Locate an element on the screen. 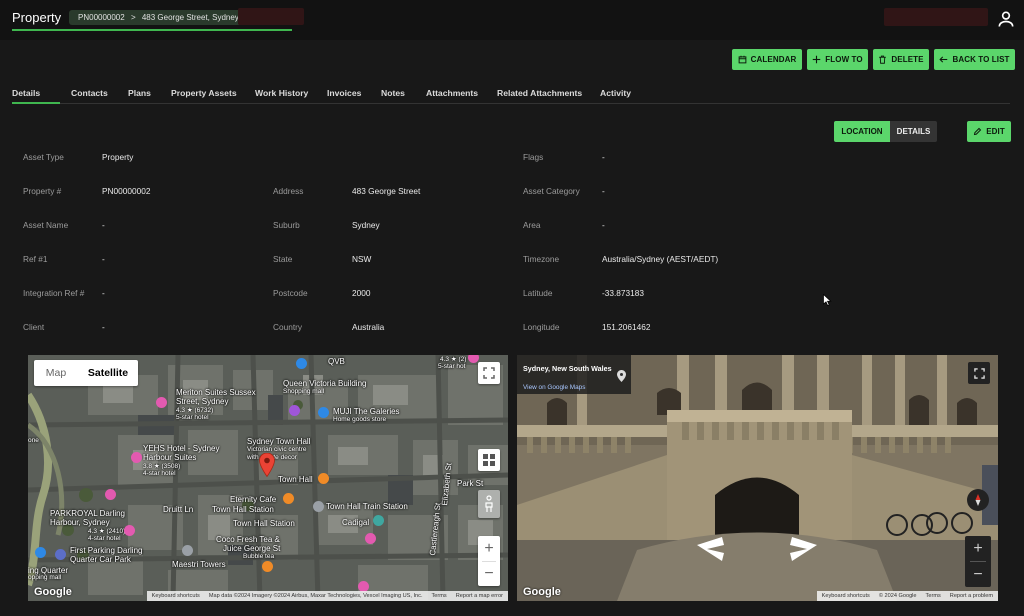 The image size is (1024, 616). tab-property-assets: Property Assets is located at coordinates (204, 93).